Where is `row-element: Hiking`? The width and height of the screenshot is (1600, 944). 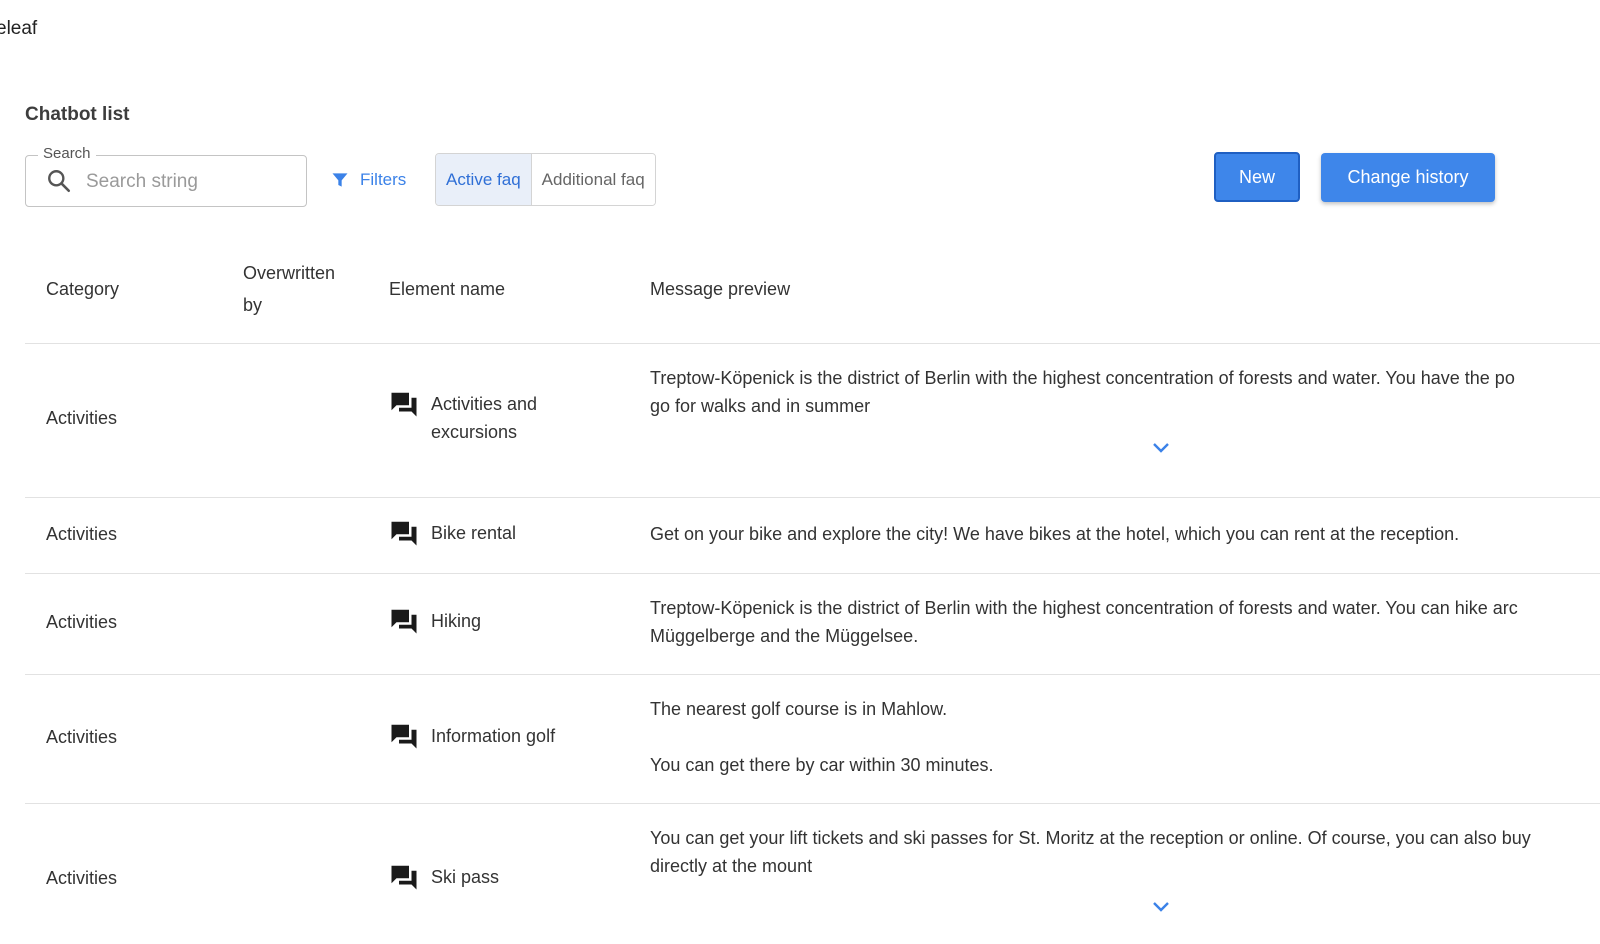
row-element: Hiking is located at coordinates (435, 621).